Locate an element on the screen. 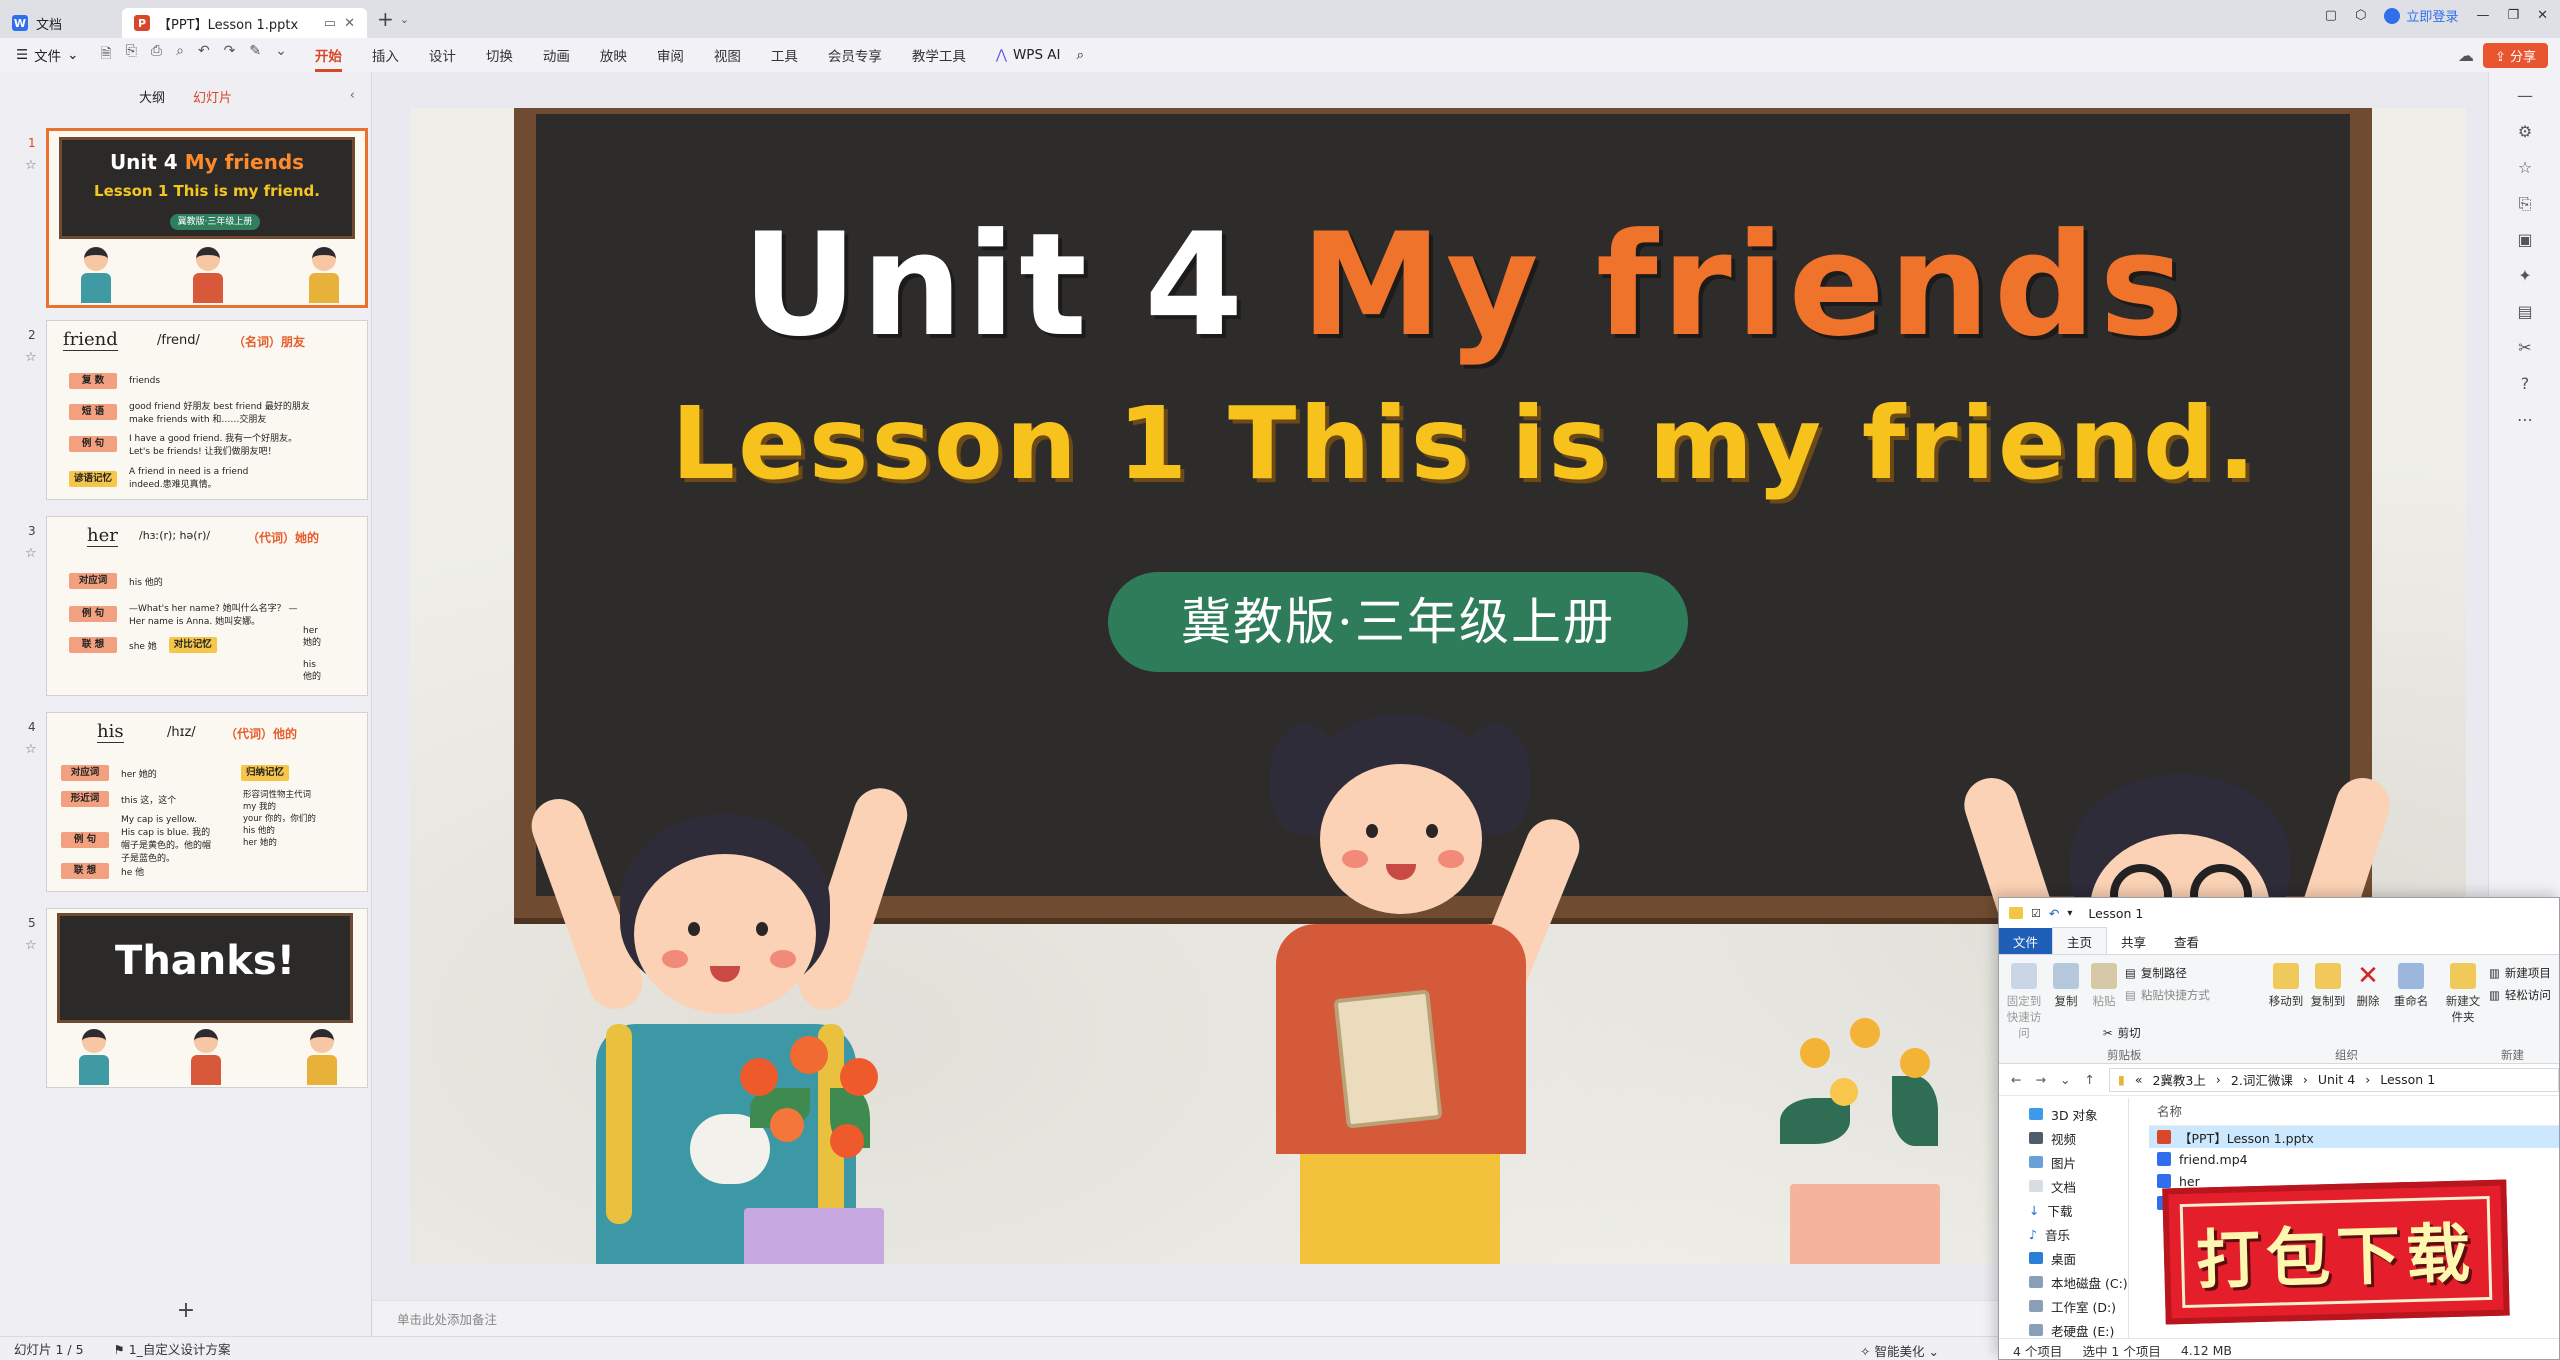 This screenshot has width=2560, height=1360. copy-button: 复制 is located at coordinates (2066, 986).